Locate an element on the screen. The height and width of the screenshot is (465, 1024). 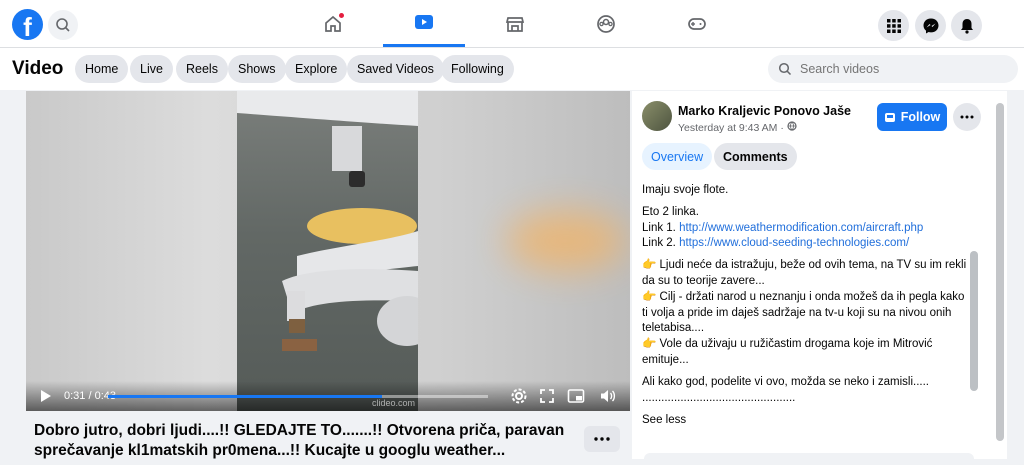
messenger-button is located at coordinates (930, 25).